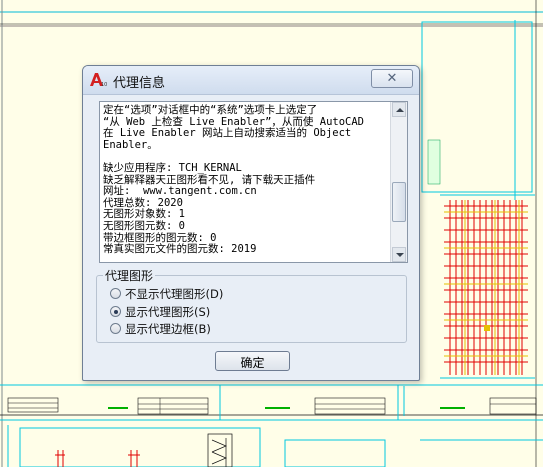 This screenshot has width=543, height=467. Describe the element at coordinates (168, 312) in the screenshot. I see `radio-label: 显示代理图形(S)` at that location.